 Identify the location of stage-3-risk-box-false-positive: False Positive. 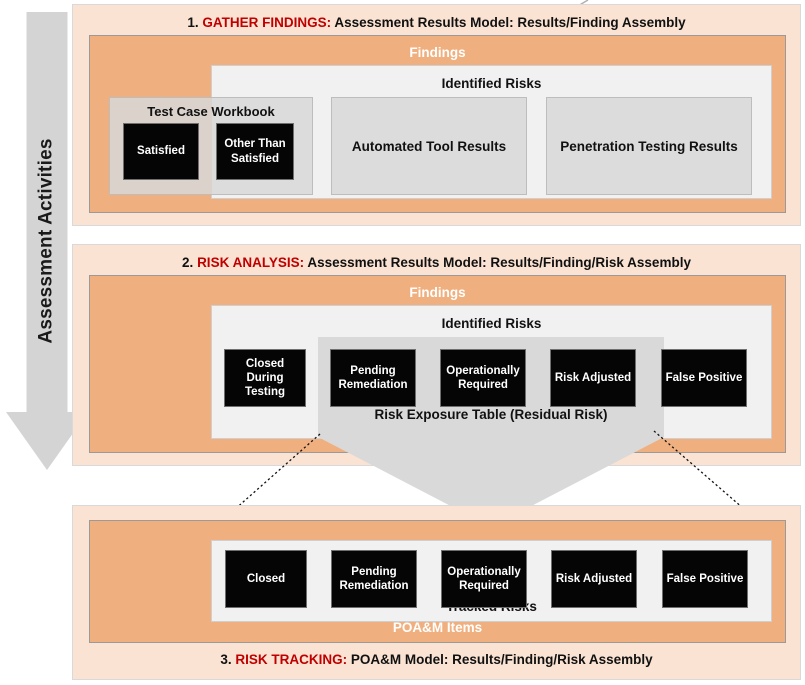
(705, 579).